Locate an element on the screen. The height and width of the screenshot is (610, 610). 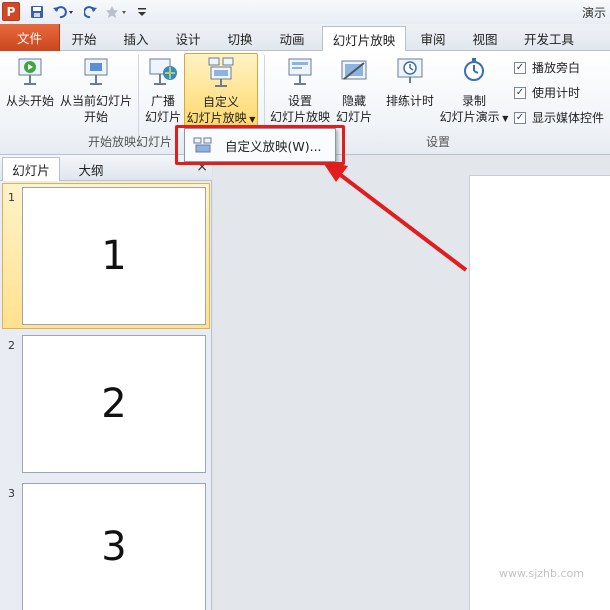
red-arrow-annotation is located at coordinates (395, 216).